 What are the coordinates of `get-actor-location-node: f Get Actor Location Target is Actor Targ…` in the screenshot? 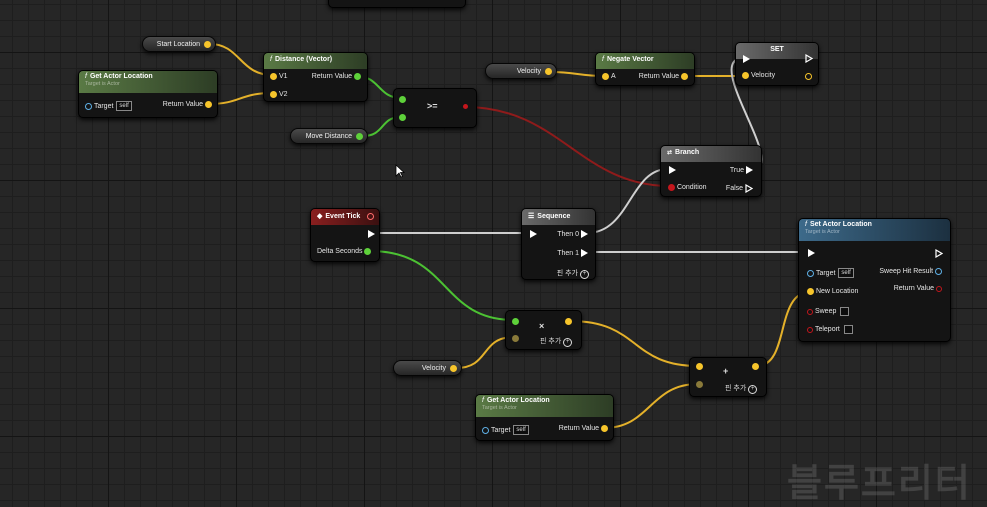 It's located at (148, 94).